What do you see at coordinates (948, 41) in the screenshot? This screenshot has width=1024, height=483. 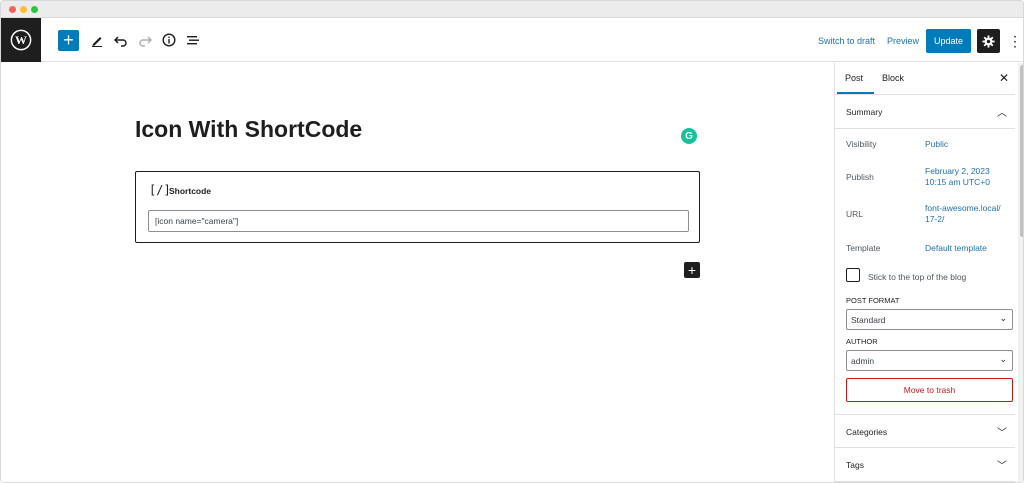 I see `update-button: Update` at bounding box center [948, 41].